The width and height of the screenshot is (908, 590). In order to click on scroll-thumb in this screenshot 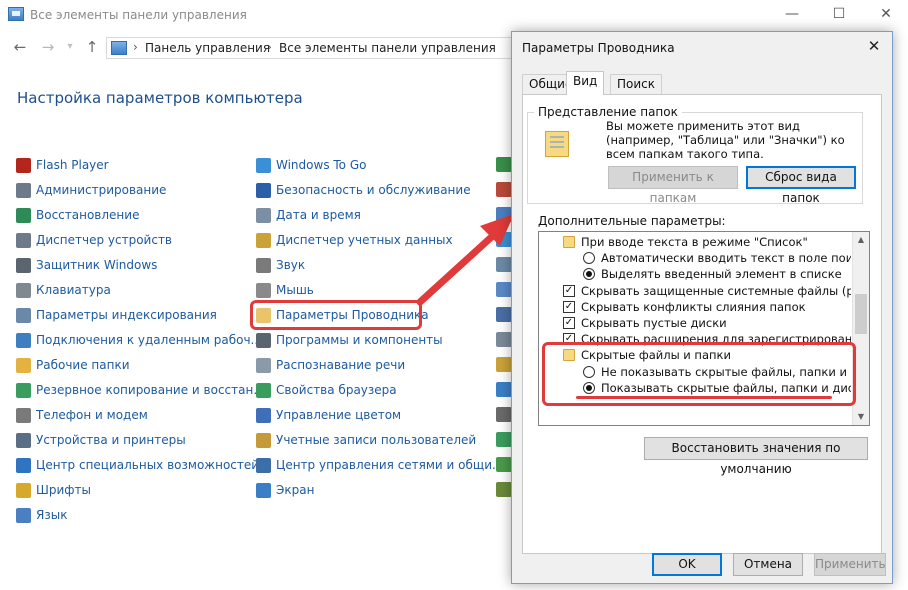, I will do `click(861, 314)`.